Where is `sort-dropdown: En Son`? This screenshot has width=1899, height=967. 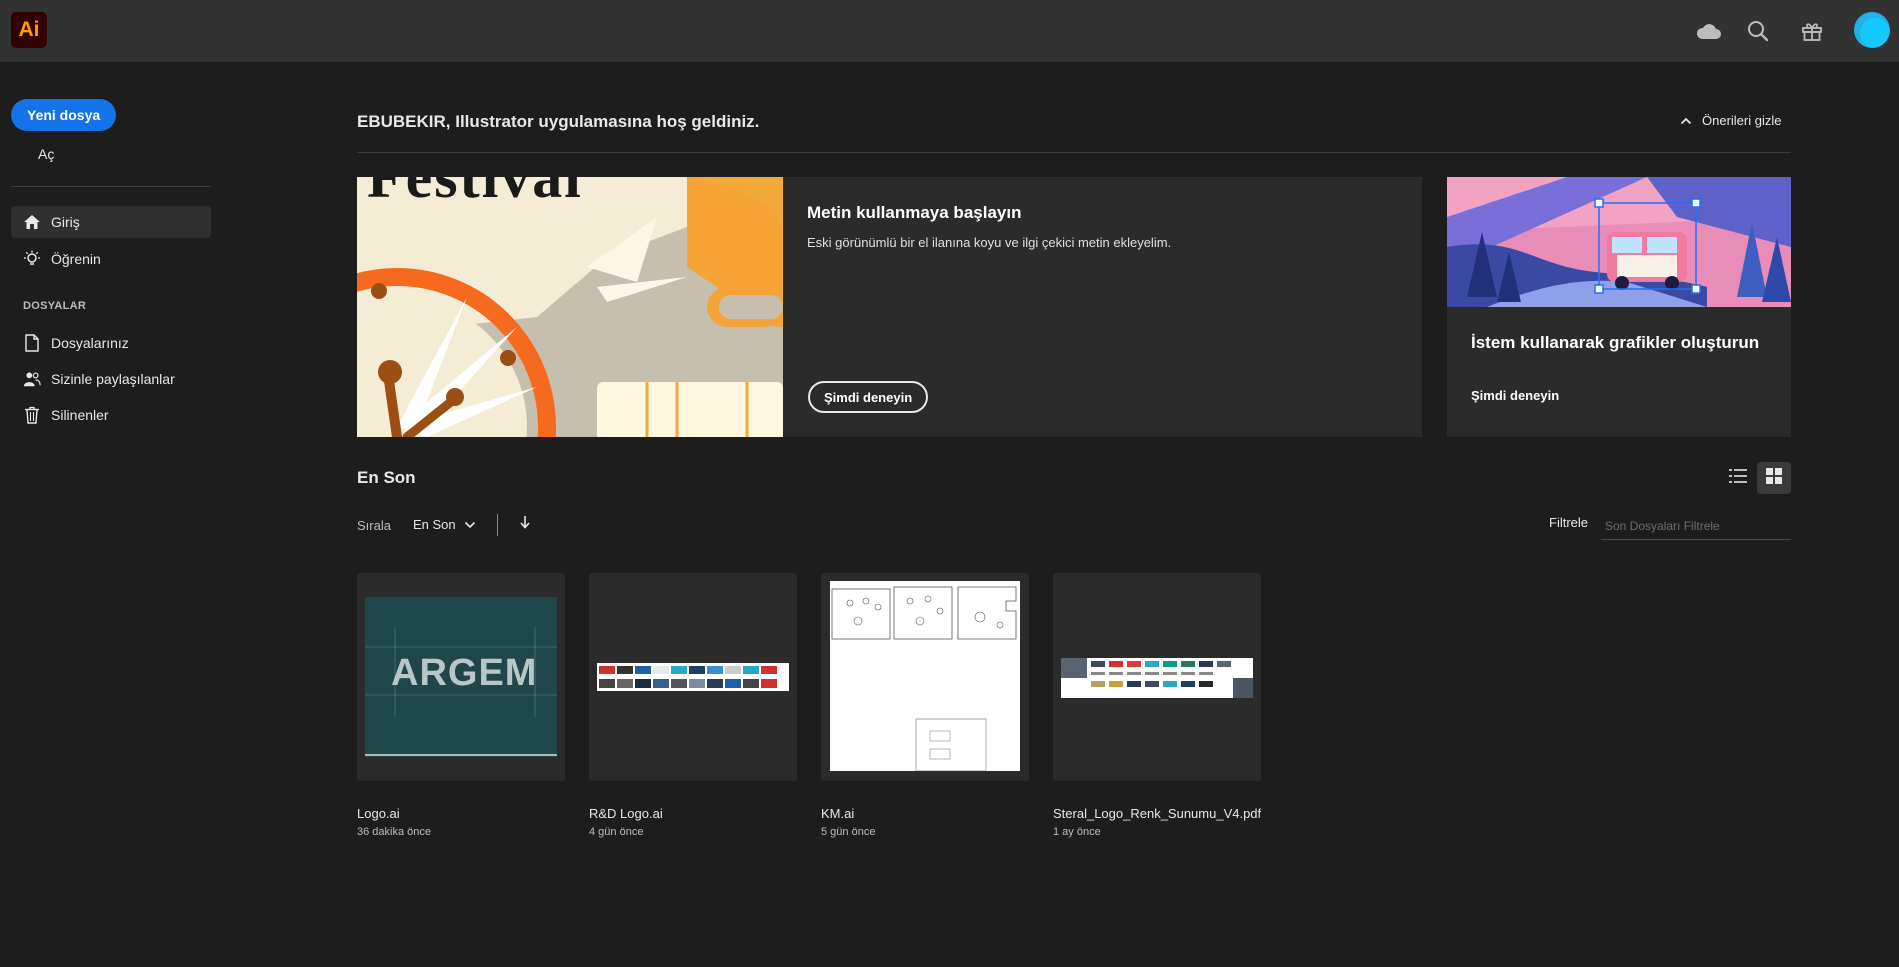 sort-dropdown: En Son is located at coordinates (444, 524).